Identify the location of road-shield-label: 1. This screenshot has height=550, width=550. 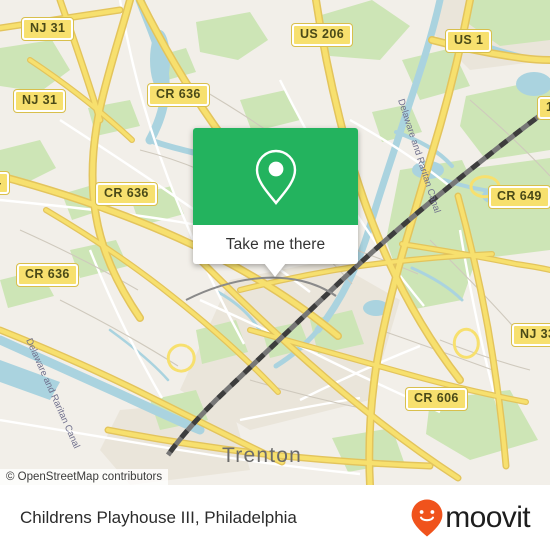
(544, 108).